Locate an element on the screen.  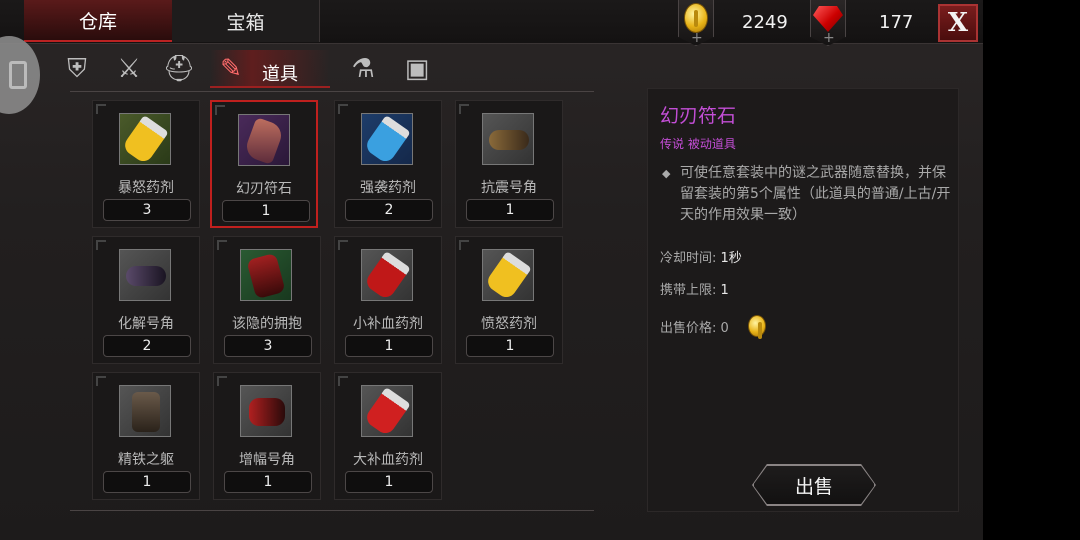
item-name: 小补血药剂 is located at coordinates (388, 324).